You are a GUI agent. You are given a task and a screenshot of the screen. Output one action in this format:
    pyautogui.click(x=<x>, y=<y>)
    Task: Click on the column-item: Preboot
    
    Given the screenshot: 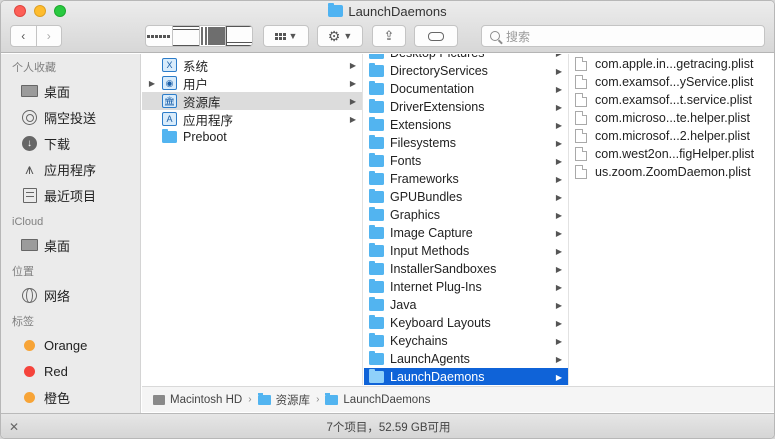 What is the action you would take?
    pyautogui.click(x=252, y=137)
    